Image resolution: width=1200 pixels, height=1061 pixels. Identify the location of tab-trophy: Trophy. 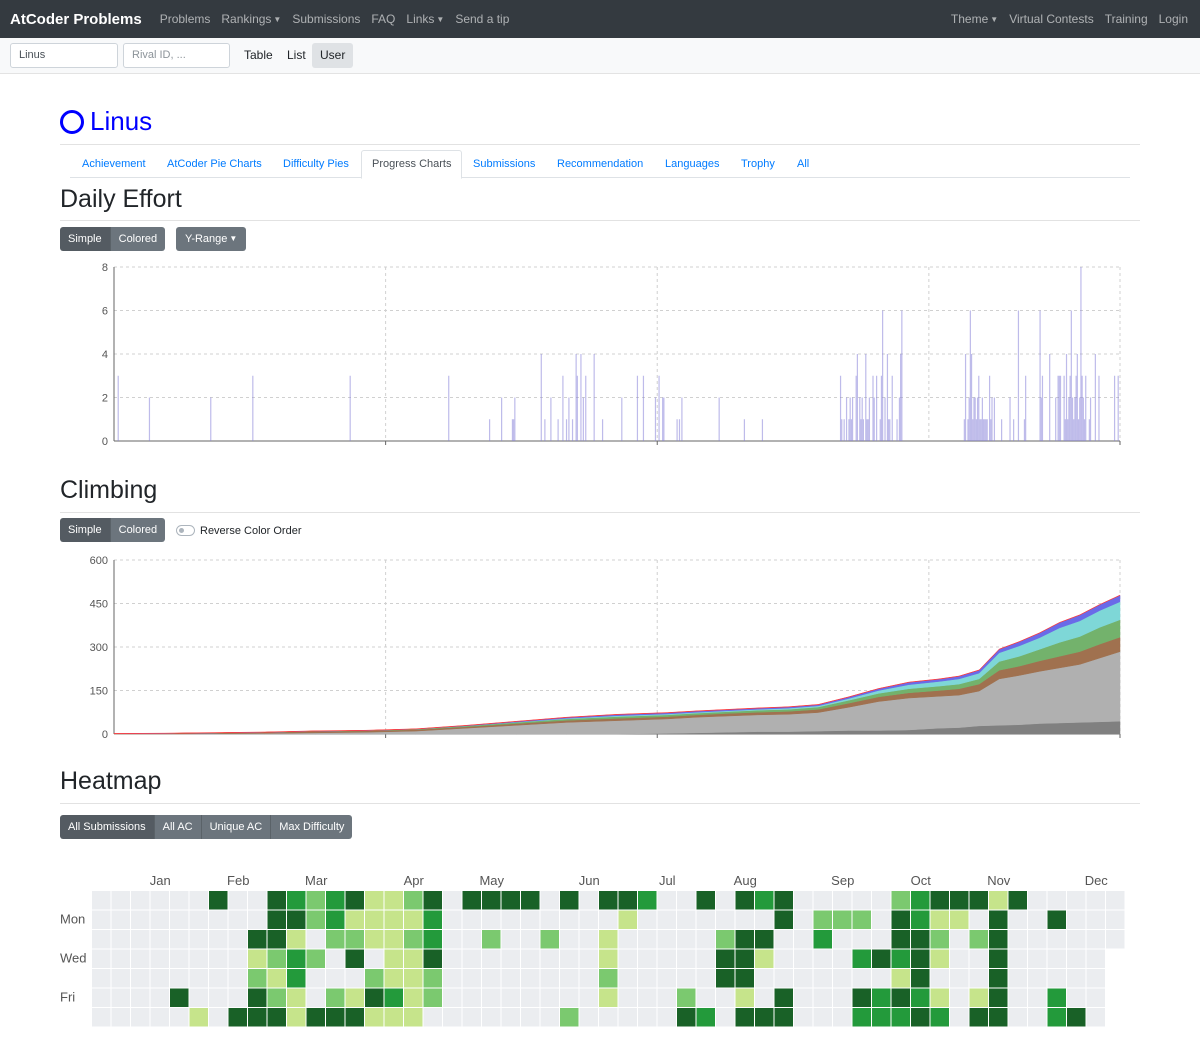
(758, 164).